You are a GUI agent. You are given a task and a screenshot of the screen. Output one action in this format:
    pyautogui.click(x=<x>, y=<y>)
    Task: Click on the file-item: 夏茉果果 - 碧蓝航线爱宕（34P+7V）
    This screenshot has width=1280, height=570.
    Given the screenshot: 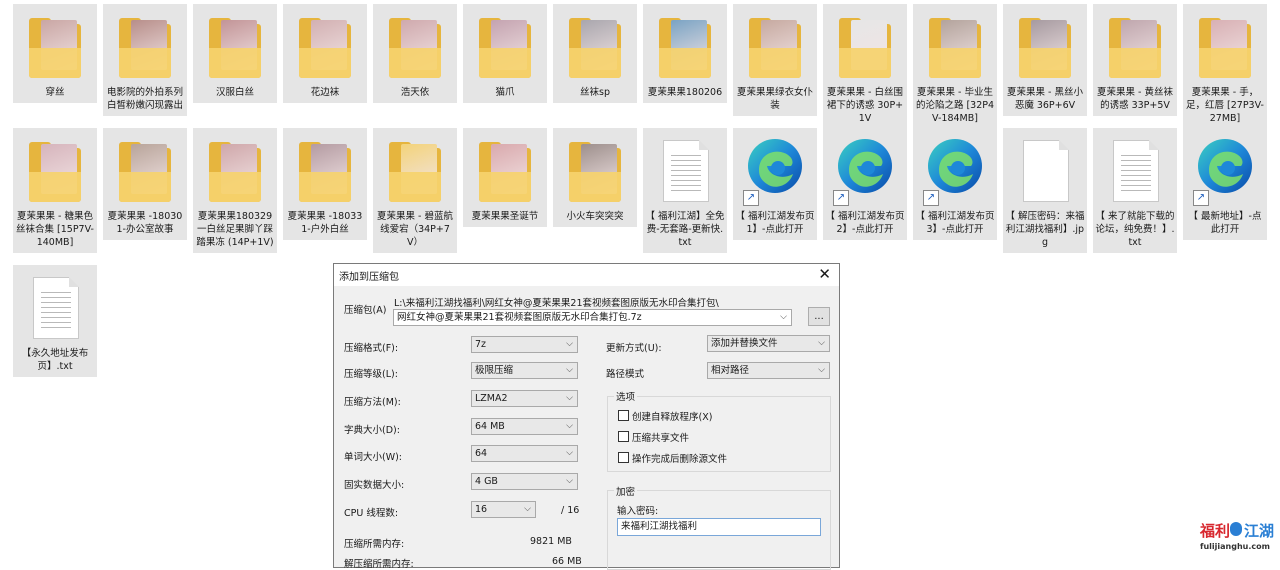 What is the action you would take?
    pyautogui.click(x=415, y=190)
    